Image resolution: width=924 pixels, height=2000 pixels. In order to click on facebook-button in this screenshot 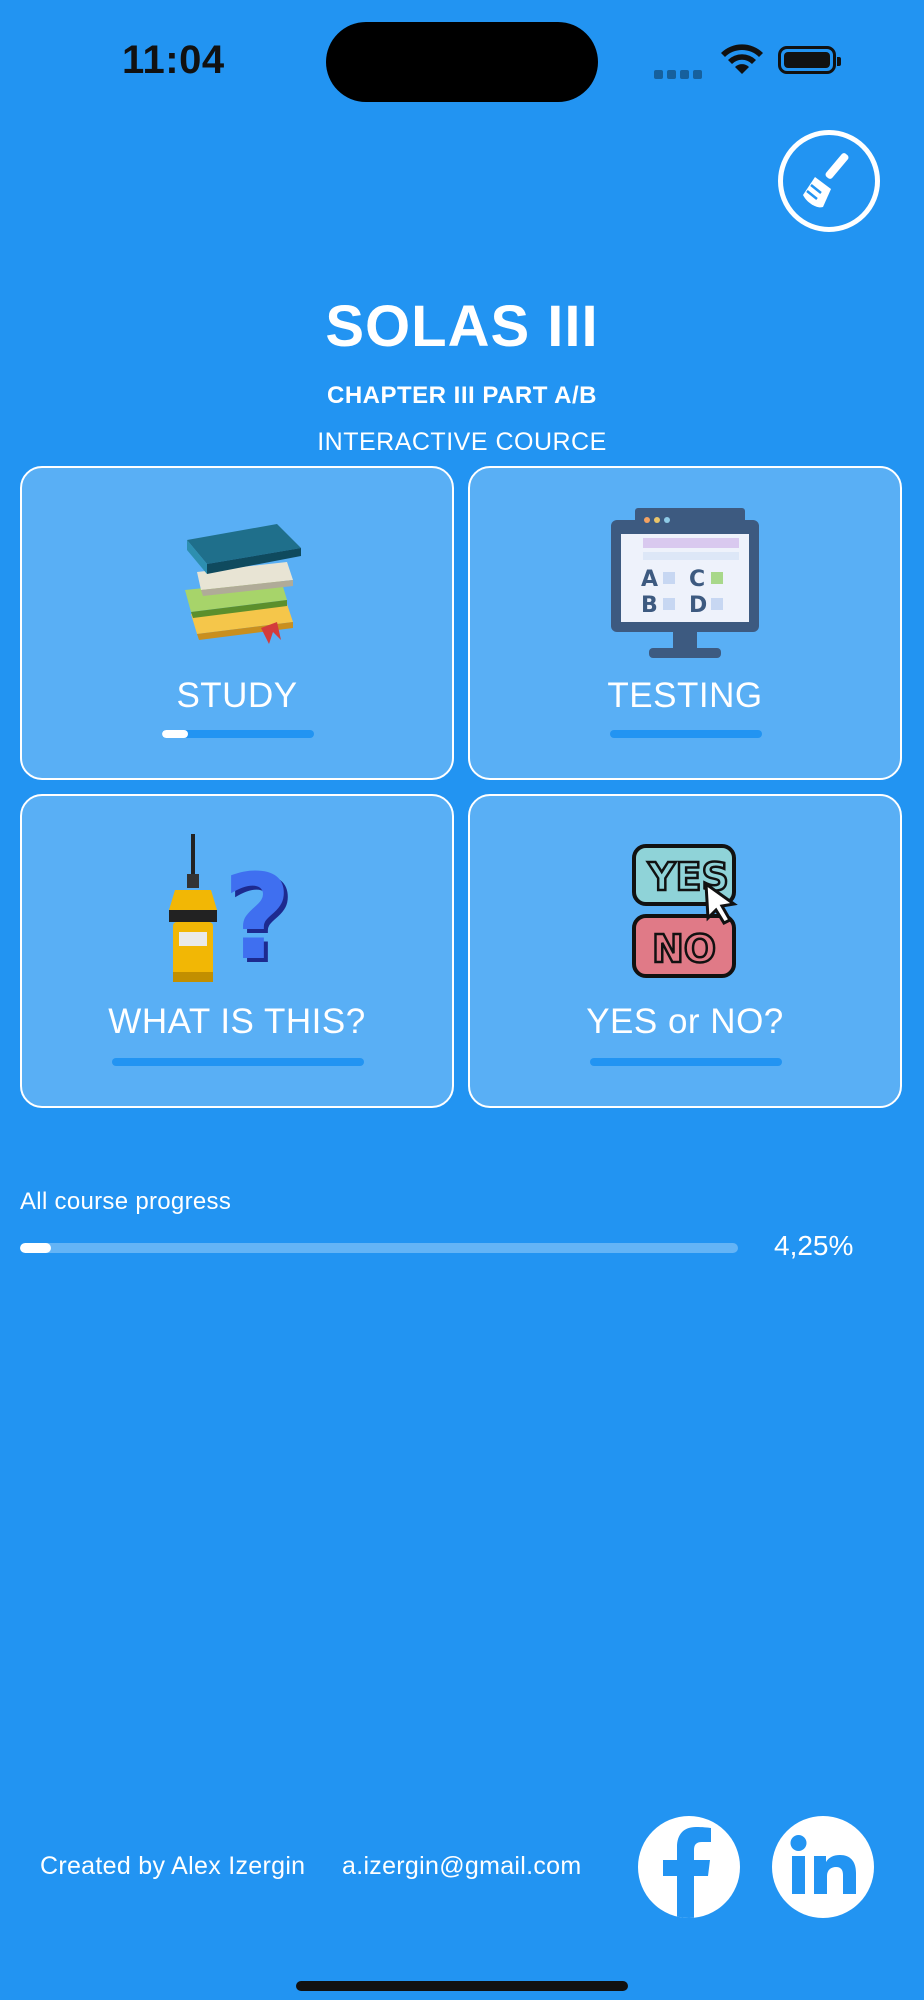, I will do `click(689, 1867)`.